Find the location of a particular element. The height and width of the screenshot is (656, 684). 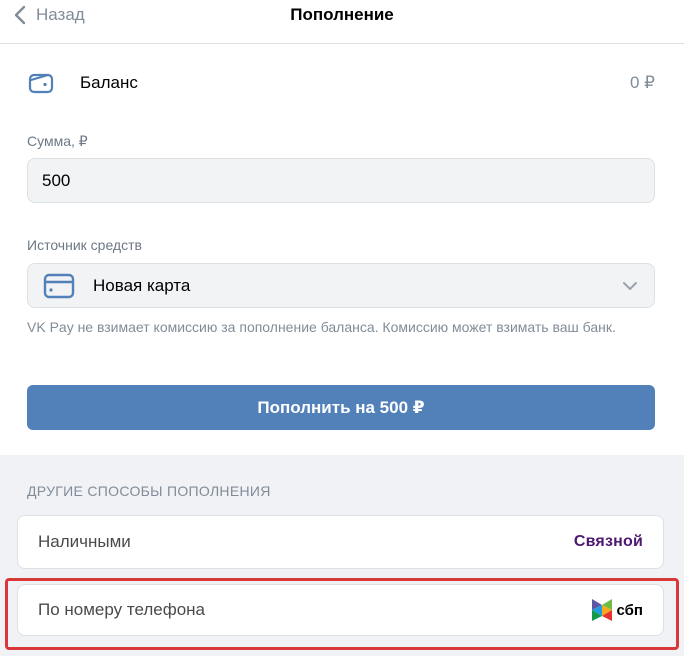

balance-value: 0 ₽ is located at coordinates (642, 82).